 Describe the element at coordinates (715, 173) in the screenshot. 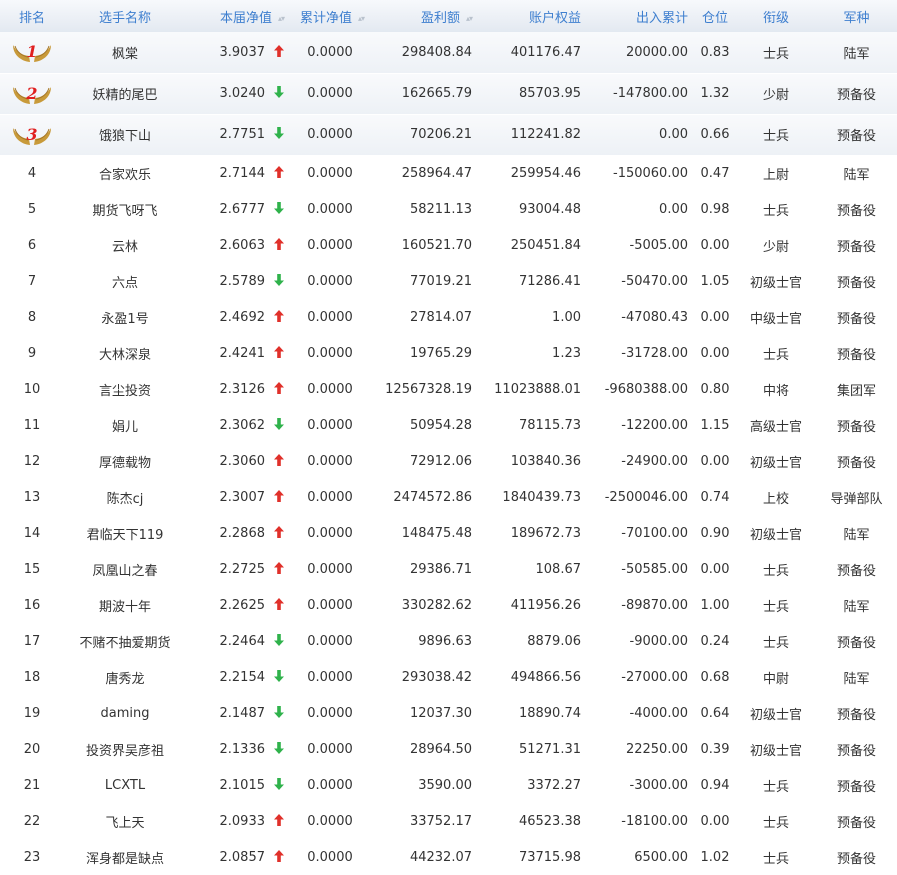

I see `position-ratio: 0.47` at that location.